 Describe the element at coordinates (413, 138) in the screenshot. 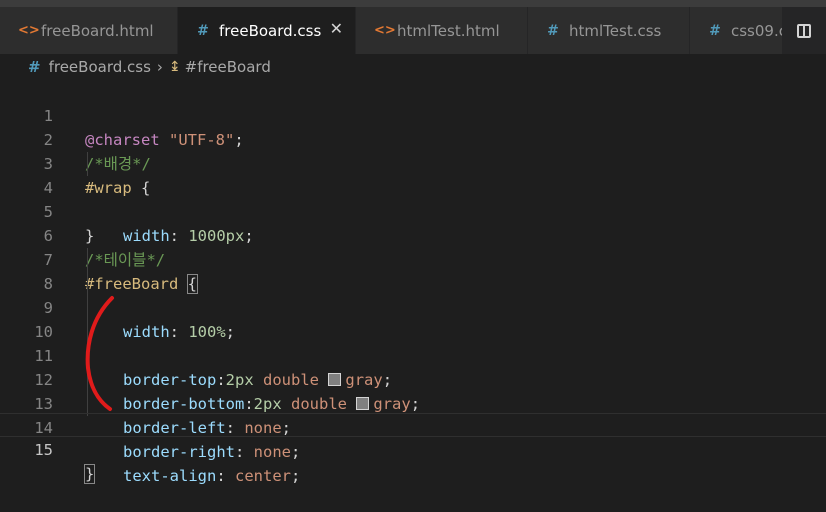

I see `code-line: 2 /*배경*/` at that location.